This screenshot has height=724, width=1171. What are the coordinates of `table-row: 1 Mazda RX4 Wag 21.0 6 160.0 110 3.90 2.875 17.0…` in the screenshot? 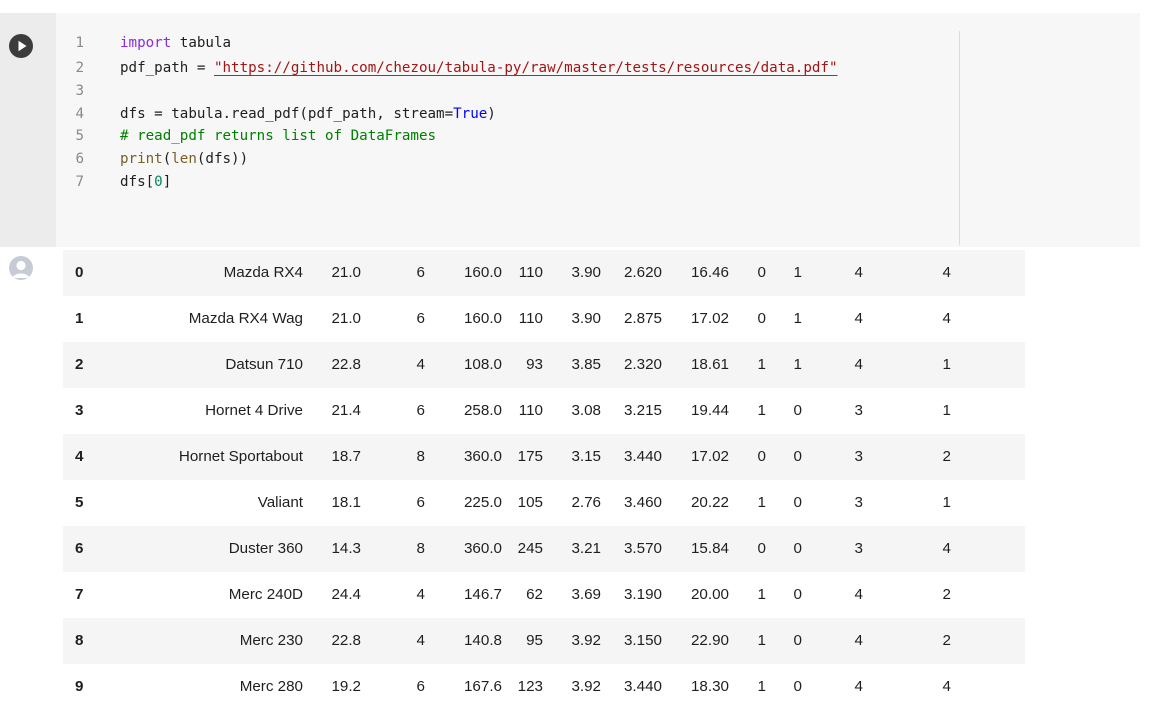 It's located at (544, 319).